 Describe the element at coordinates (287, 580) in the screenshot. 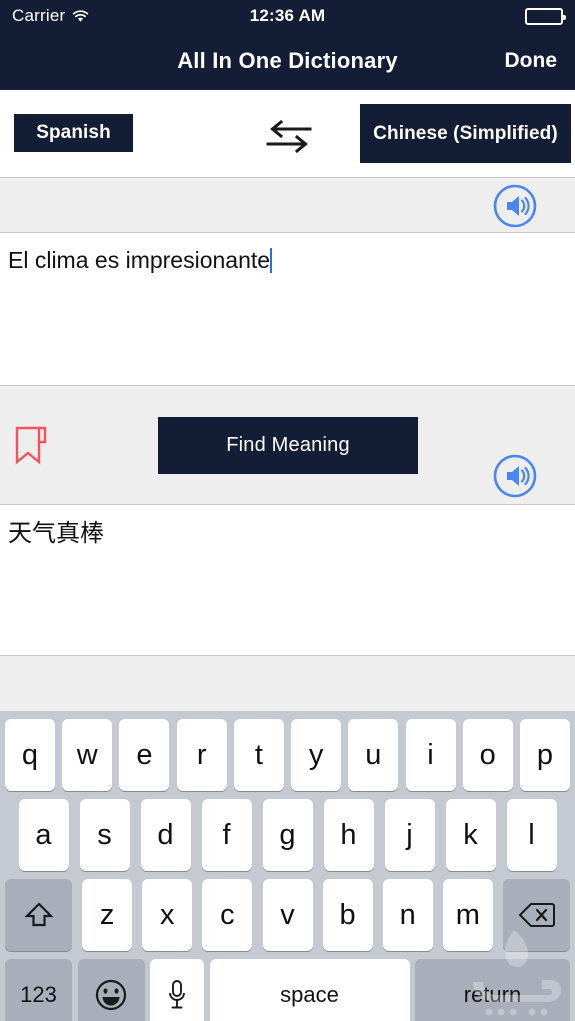

I see `translation-output: 天气真棒` at that location.